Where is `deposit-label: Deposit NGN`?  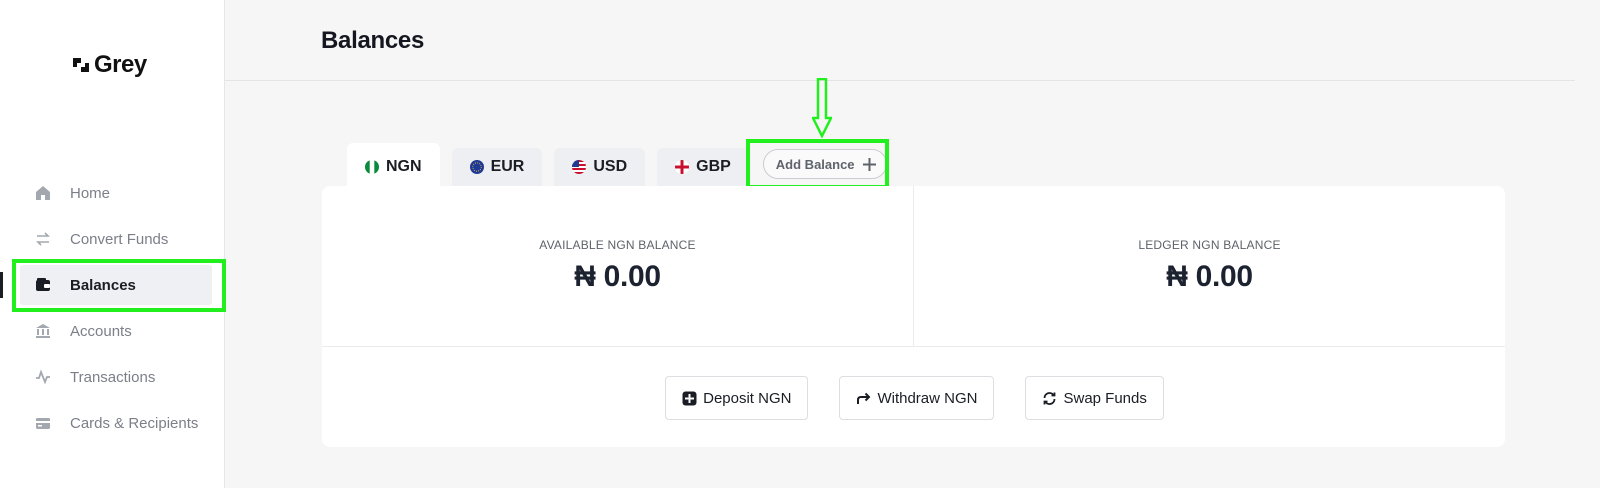
deposit-label: Deposit NGN is located at coordinates (747, 398).